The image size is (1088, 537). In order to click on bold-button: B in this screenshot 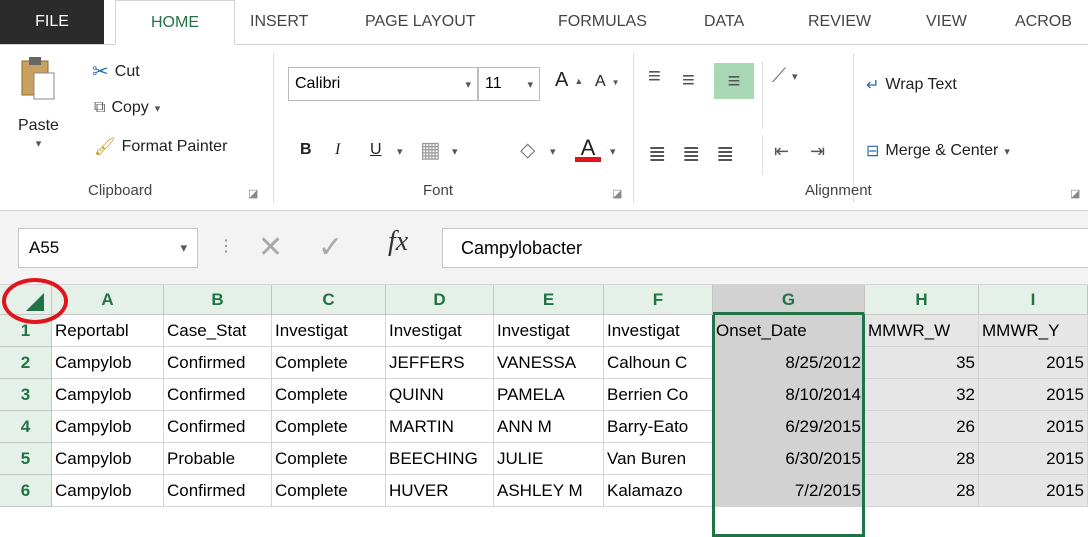, I will do `click(306, 150)`.